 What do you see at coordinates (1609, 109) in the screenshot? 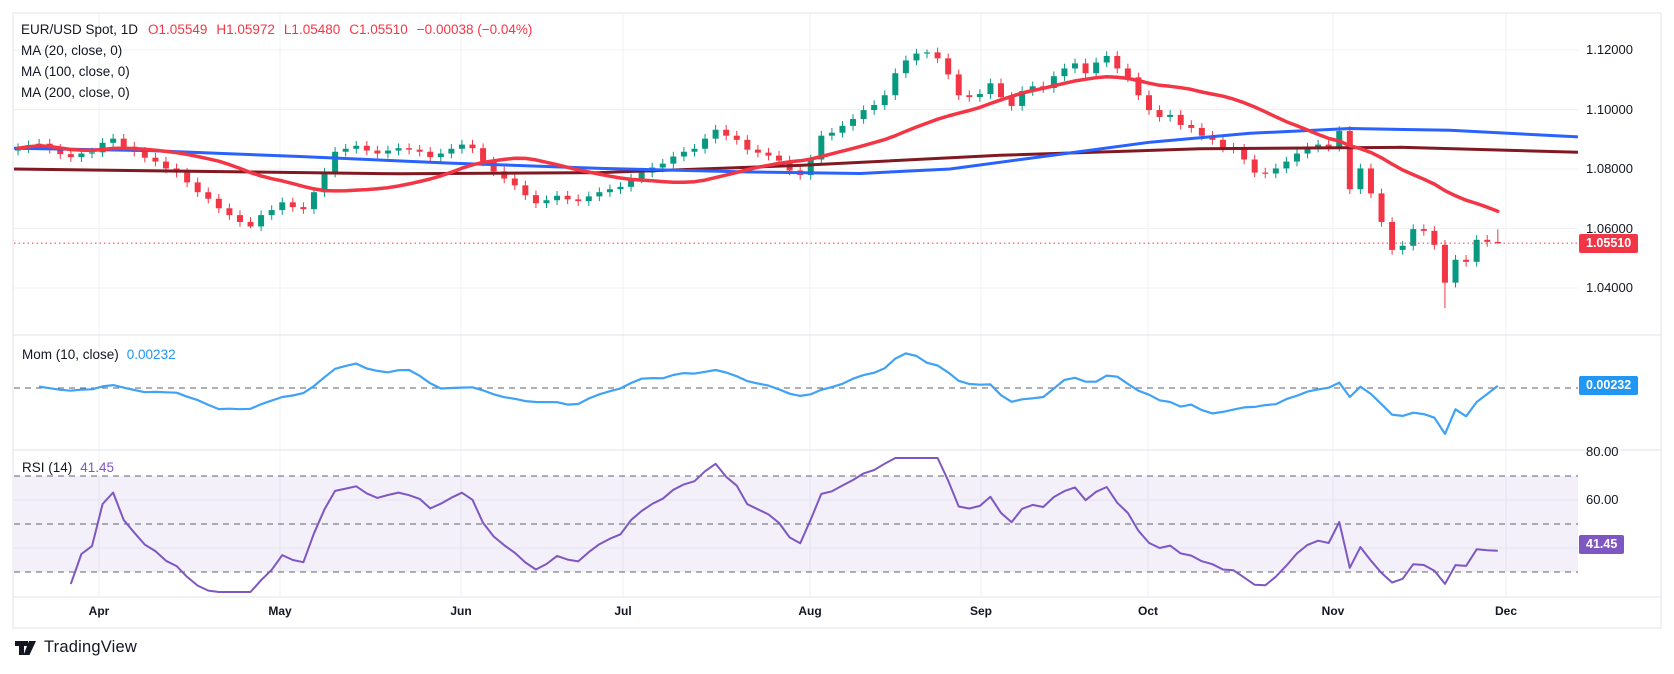
I see `price-axis-label: 1.10000` at bounding box center [1609, 109].